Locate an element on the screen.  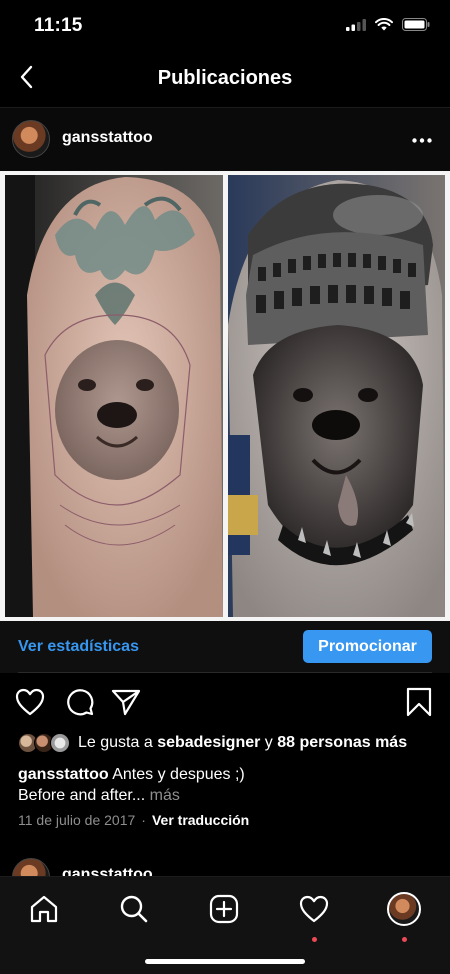
search-icon is located at coordinates (134, 909).